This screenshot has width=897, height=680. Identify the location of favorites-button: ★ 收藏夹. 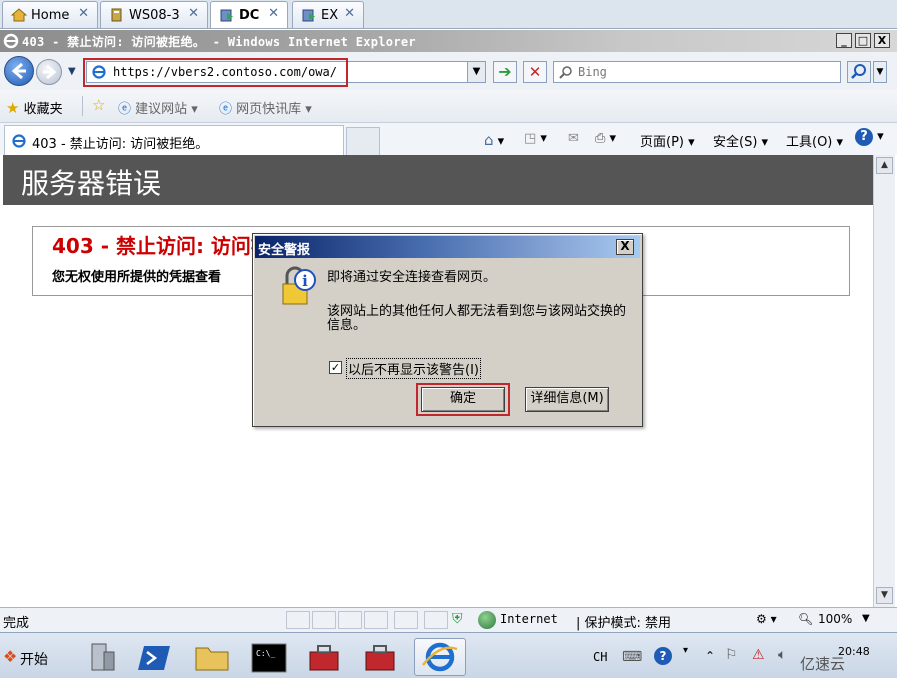
(34, 107).